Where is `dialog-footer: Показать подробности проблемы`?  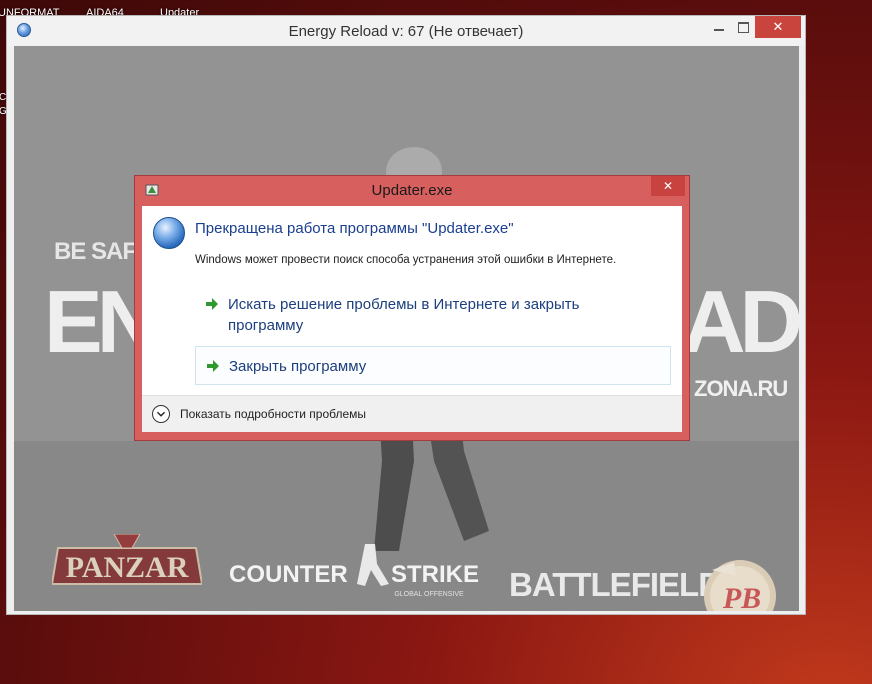
dialog-footer: Показать подробности проблемы is located at coordinates (412, 413).